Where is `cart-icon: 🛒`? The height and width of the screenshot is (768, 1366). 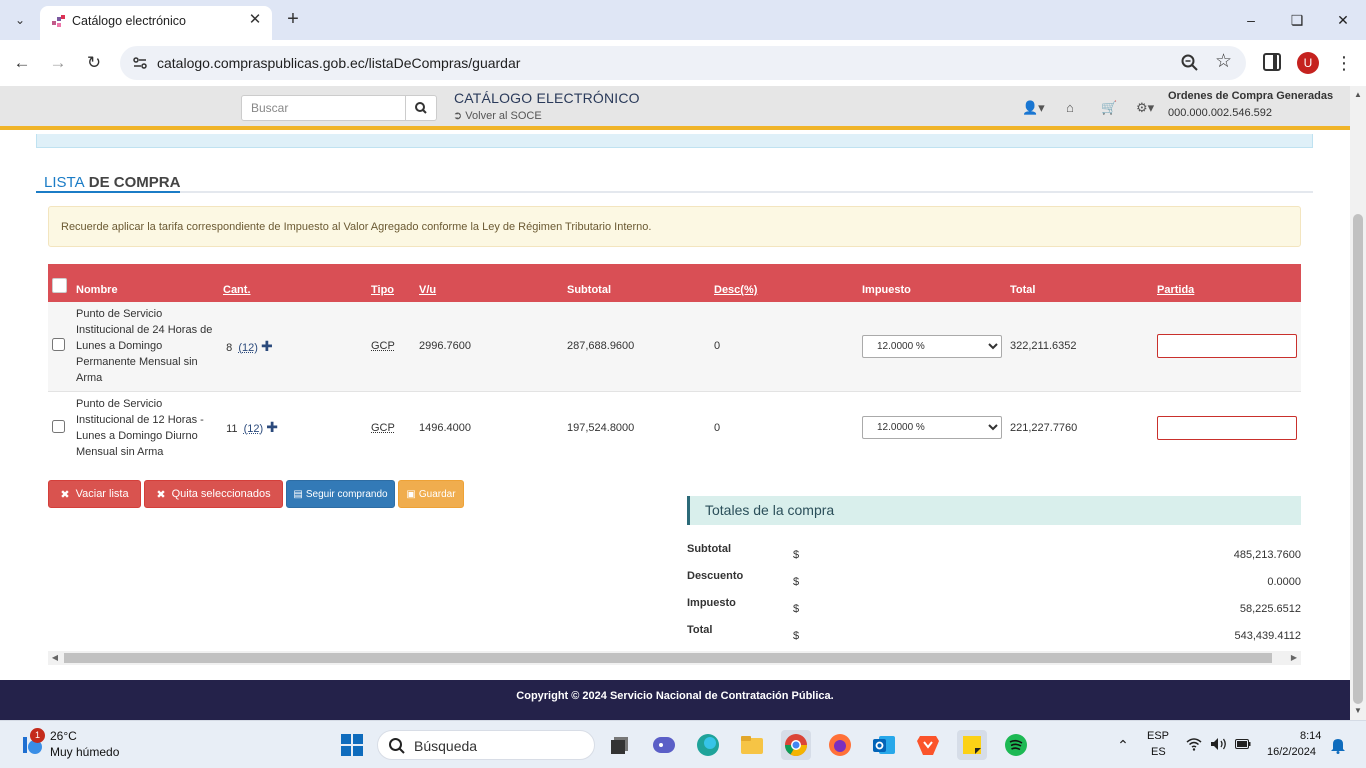
cart-icon: 🛒 is located at coordinates (1109, 108).